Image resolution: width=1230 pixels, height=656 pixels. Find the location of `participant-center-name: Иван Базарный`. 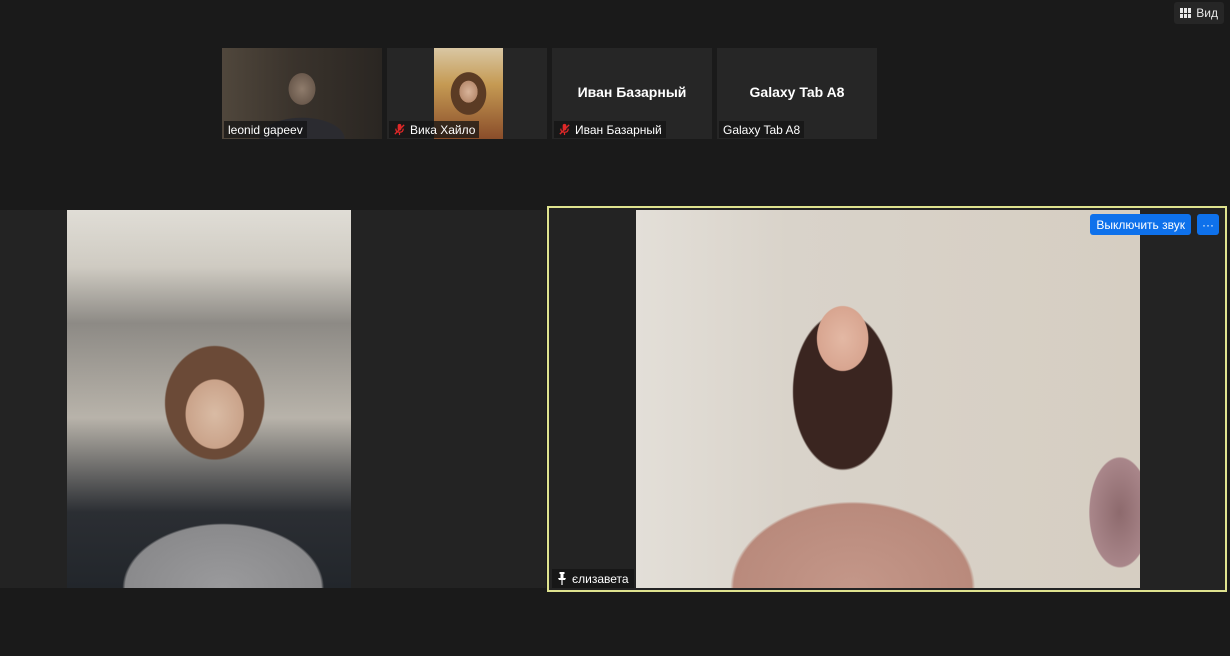

participant-center-name: Иван Базарный is located at coordinates (632, 92).